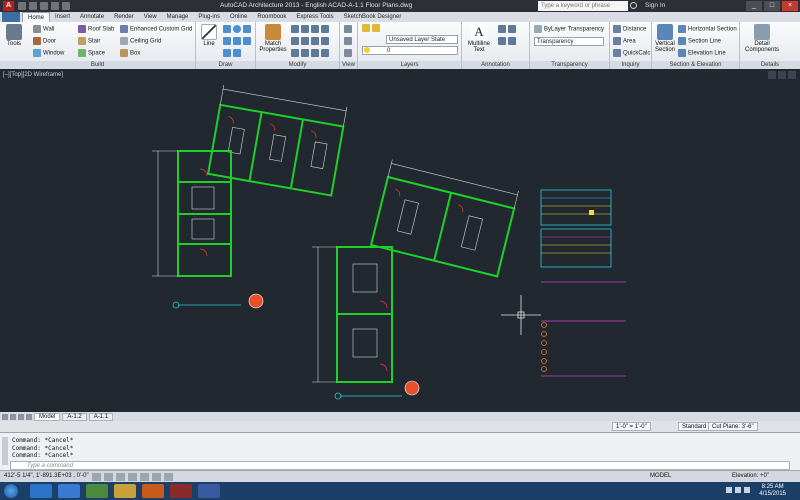 The height and width of the screenshot is (500, 800). Describe the element at coordinates (5, 416) in the screenshot. I see `tab-nav-first-icon` at that location.